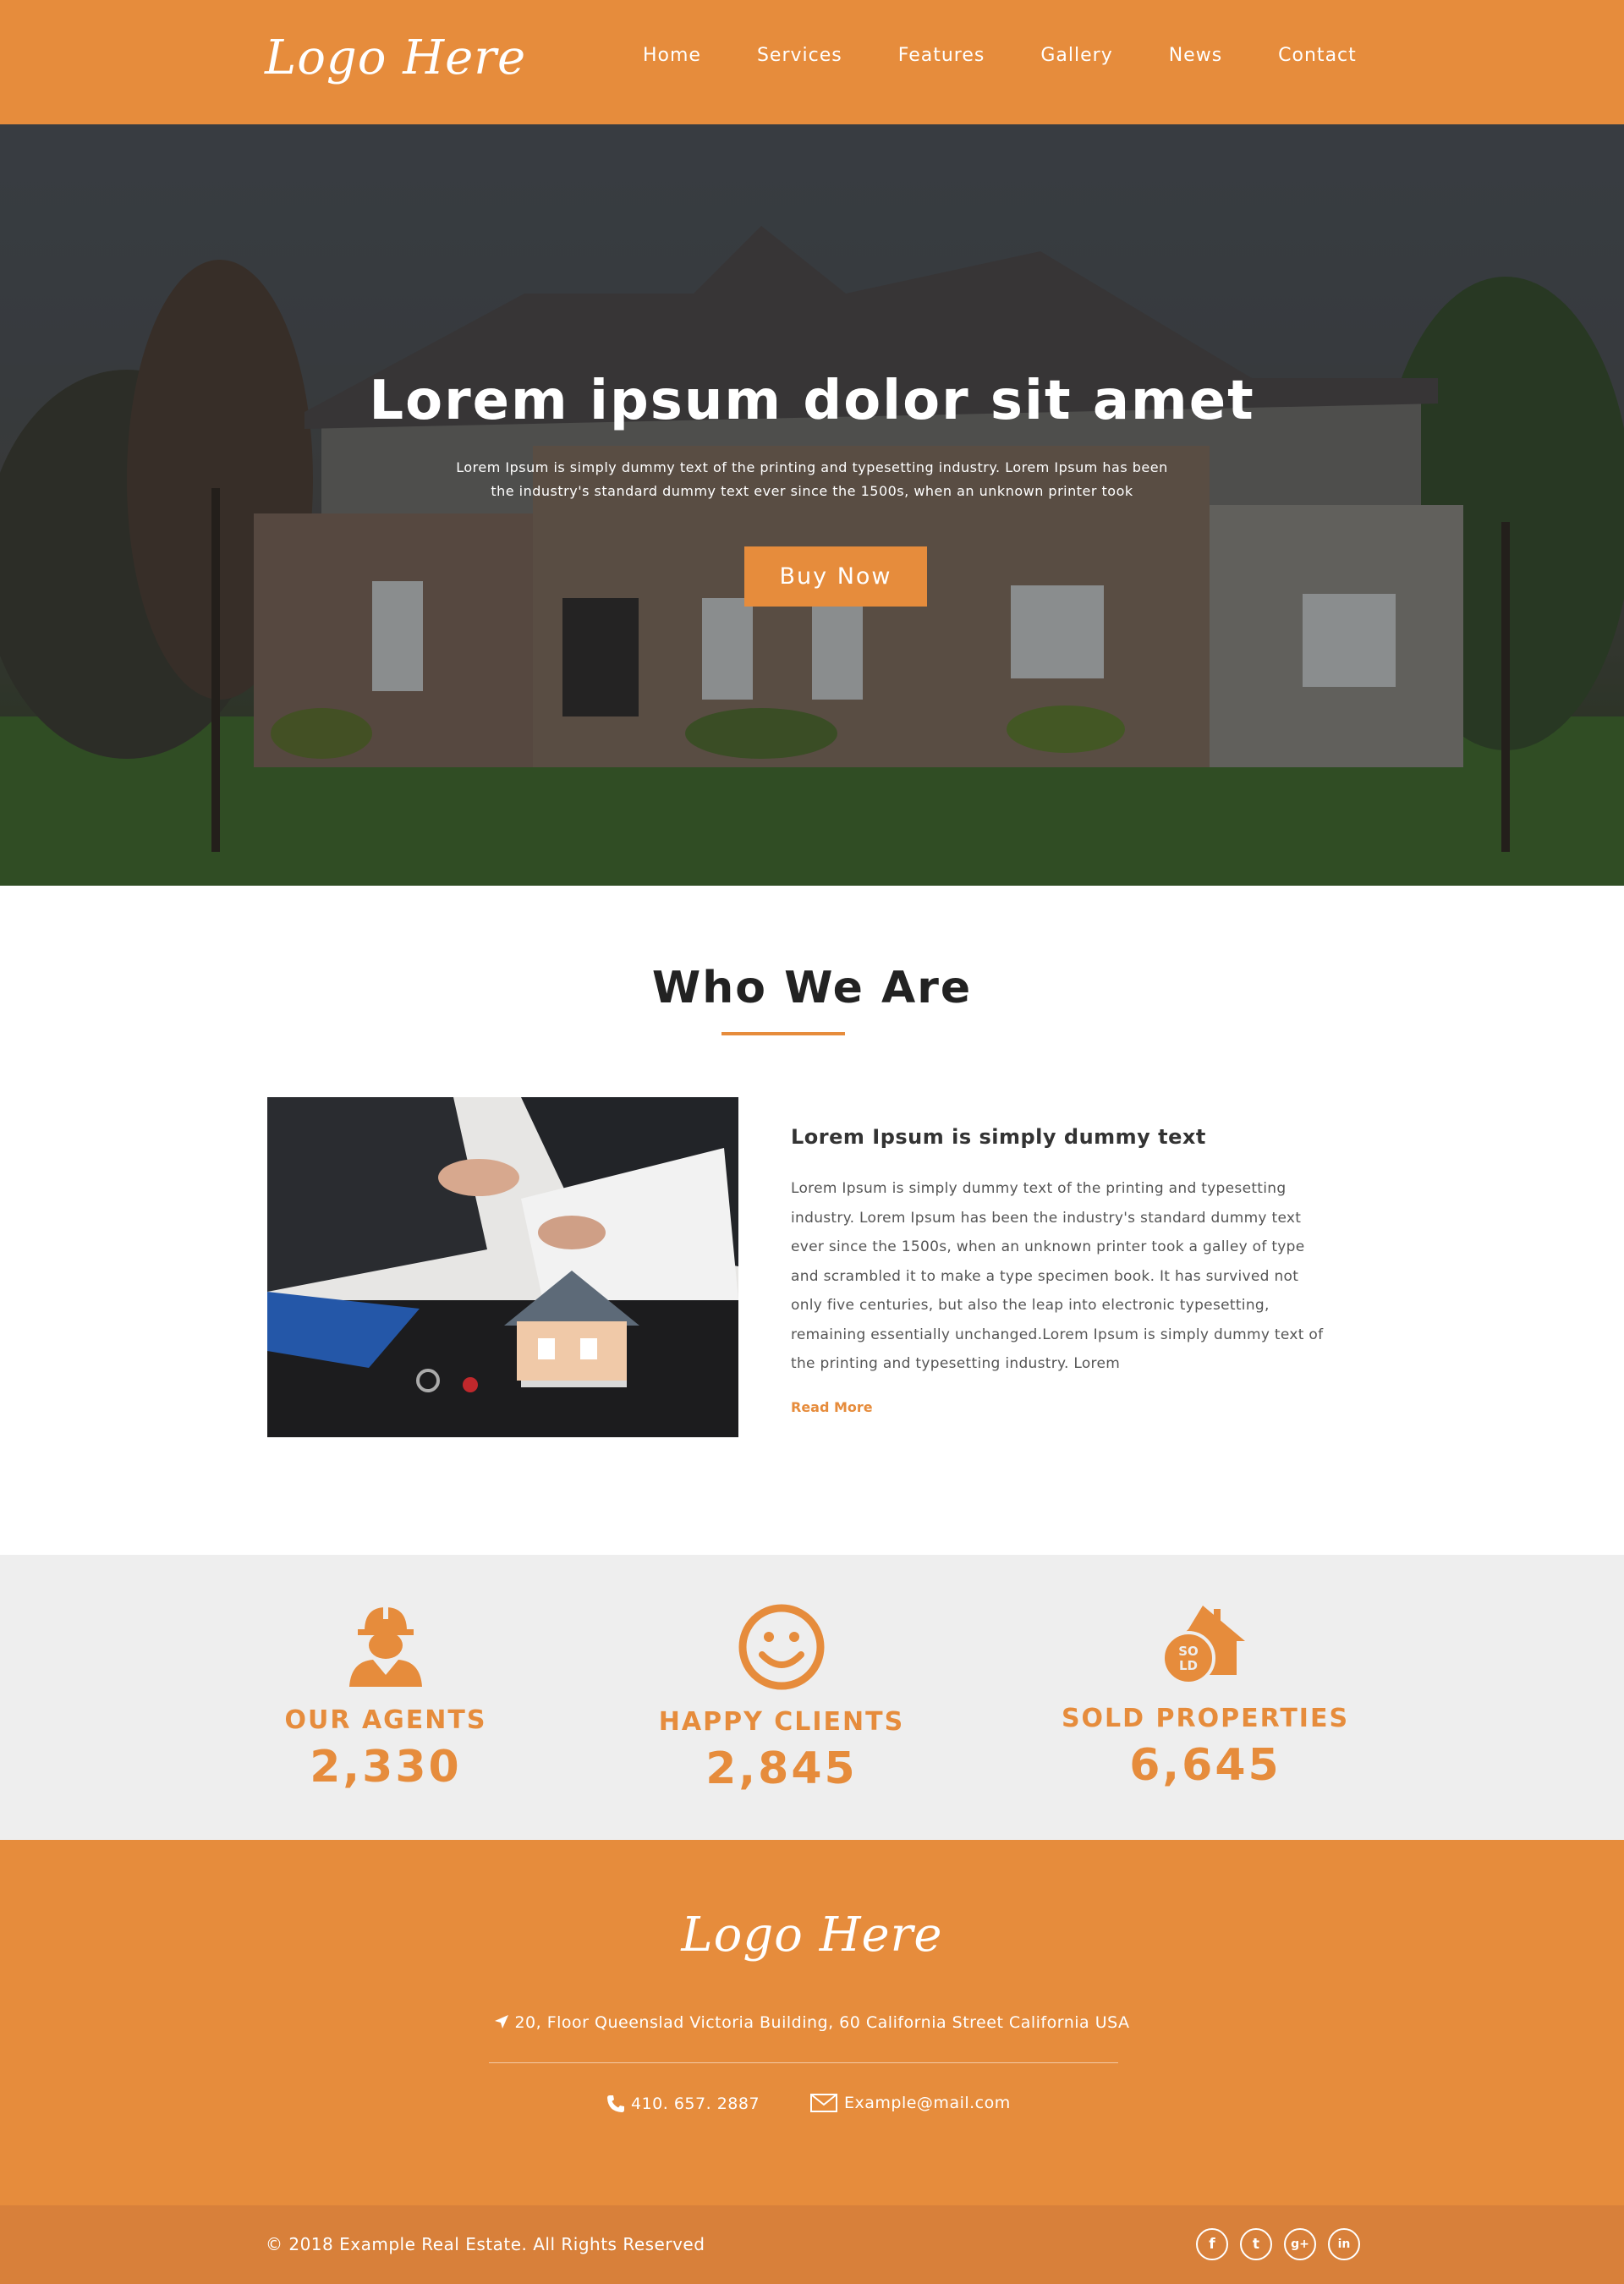 This screenshot has height=2284, width=1624. What do you see at coordinates (999, 1137) in the screenshot?
I see `about-heading: Lorem Ipsum is simply dummy text` at bounding box center [999, 1137].